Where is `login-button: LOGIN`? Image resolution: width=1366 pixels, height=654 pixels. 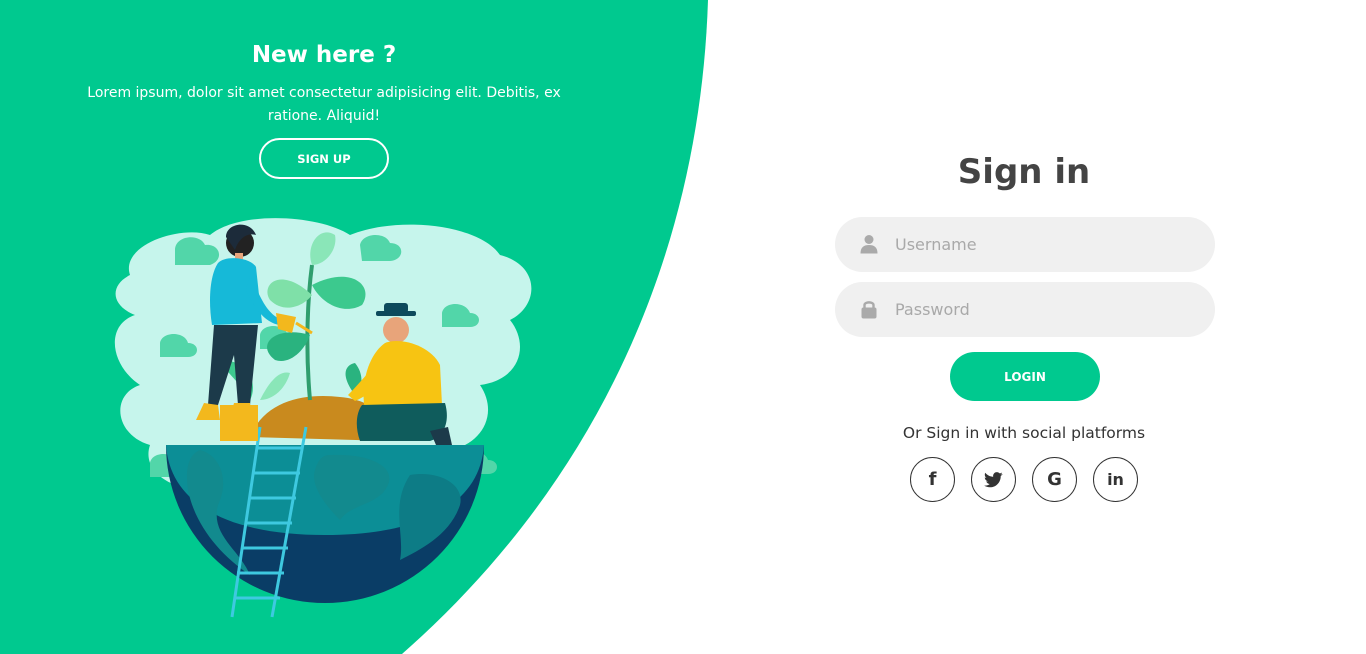
login-button: LOGIN is located at coordinates (1025, 376).